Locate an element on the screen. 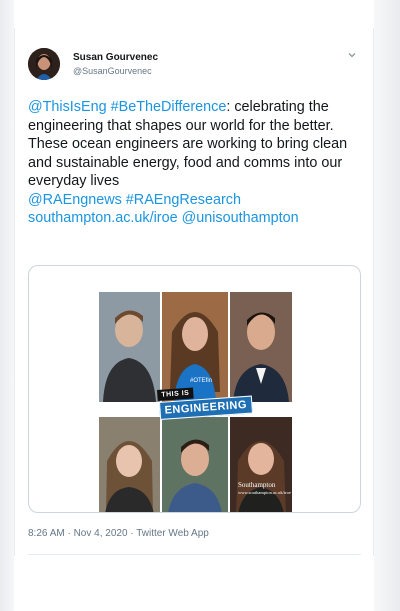  author-name: Susan Gourvenec is located at coordinates (115, 57).